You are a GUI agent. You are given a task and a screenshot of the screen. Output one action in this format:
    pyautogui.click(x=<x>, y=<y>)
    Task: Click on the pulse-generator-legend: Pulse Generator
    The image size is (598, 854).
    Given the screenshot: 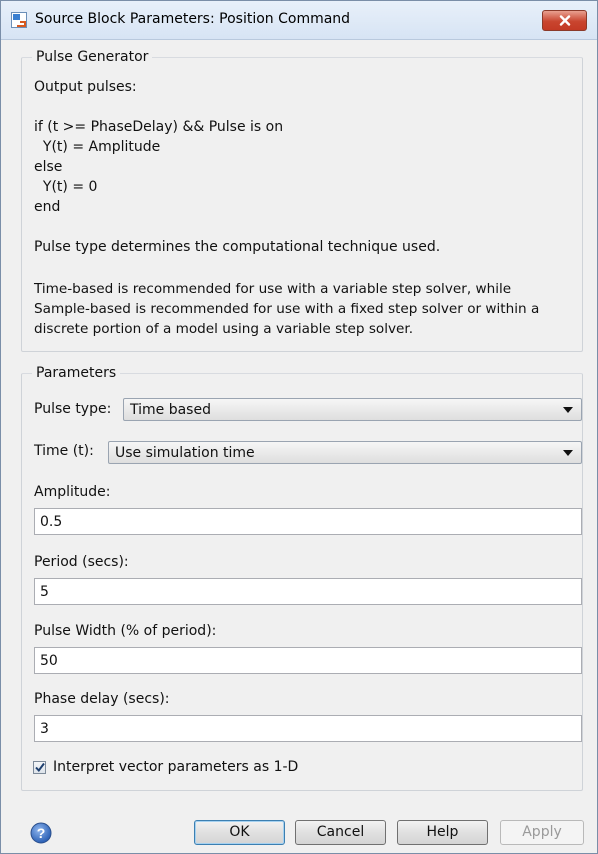 What is the action you would take?
    pyautogui.click(x=92, y=57)
    